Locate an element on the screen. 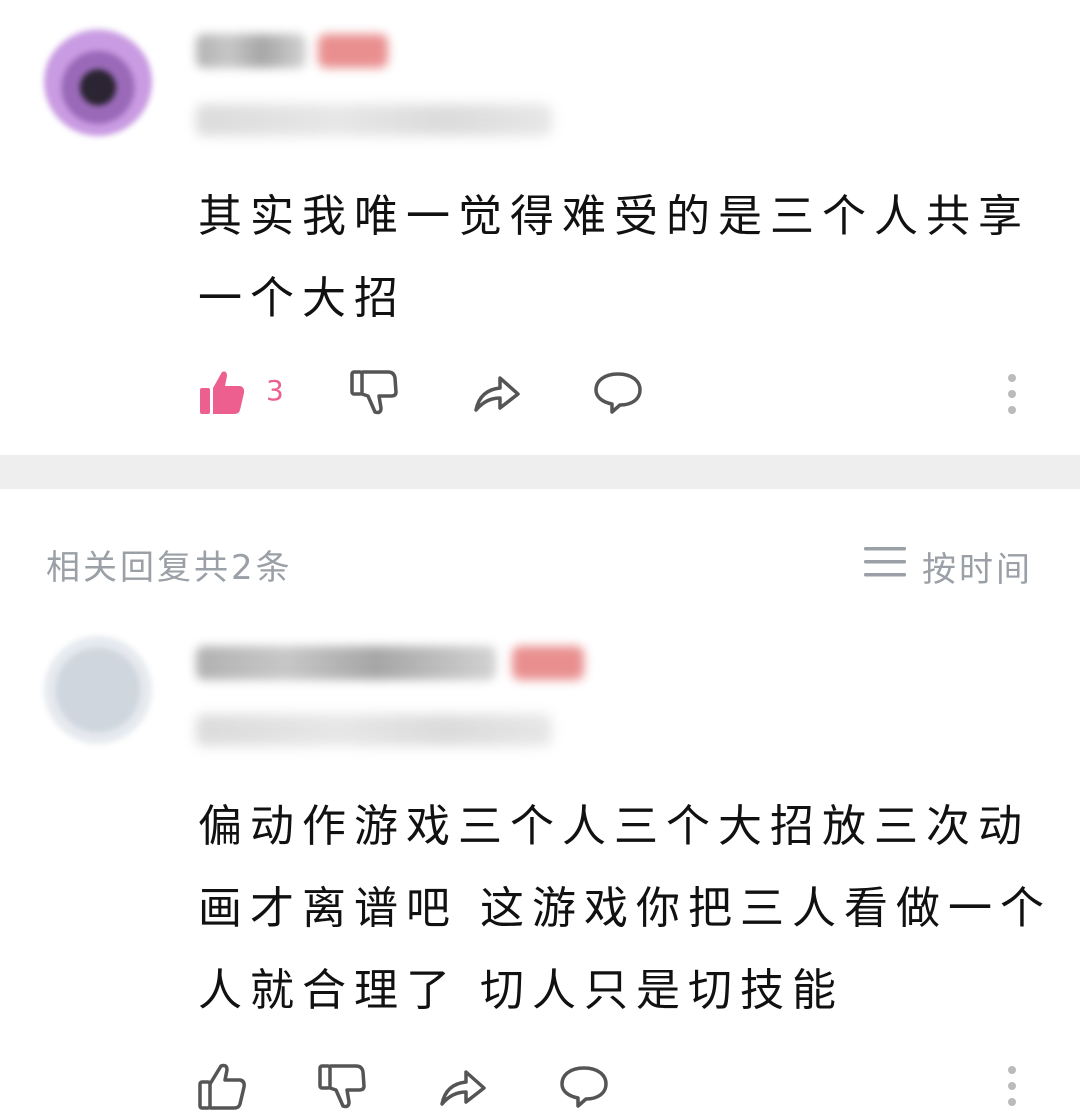 This screenshot has height=1120, width=1080. reply-line: 人就合理了 切人只是切技能 is located at coordinates (521, 990).